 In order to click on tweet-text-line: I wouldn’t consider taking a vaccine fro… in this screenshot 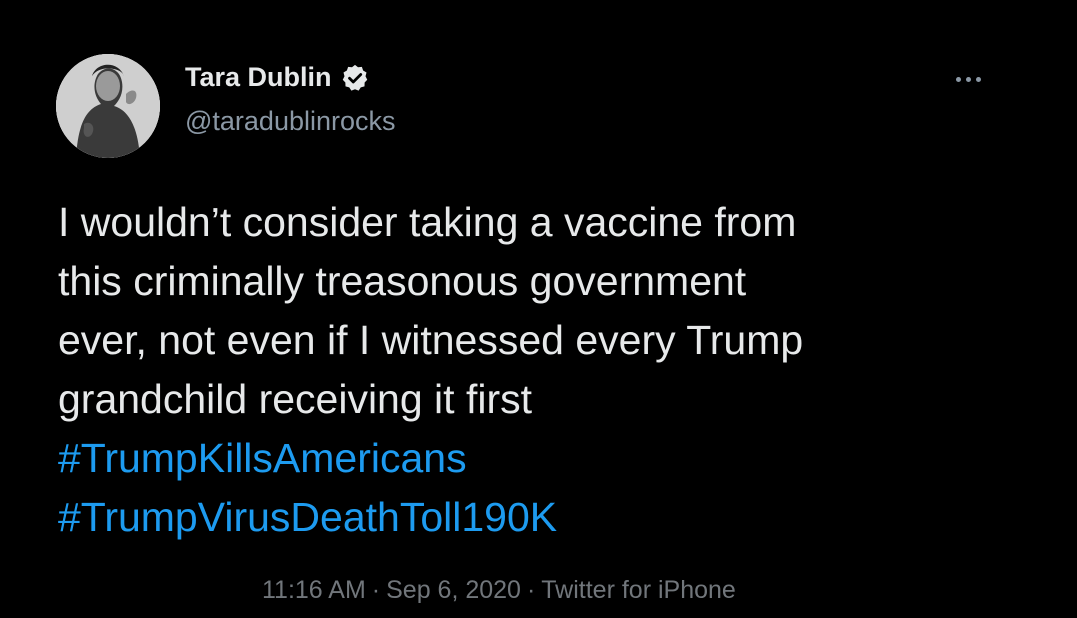, I will do `click(427, 222)`.